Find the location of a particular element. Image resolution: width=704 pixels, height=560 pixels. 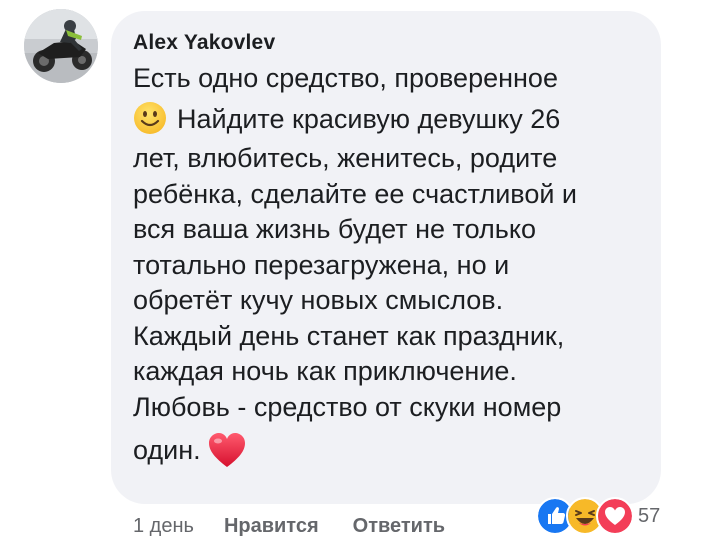

author-name: Alex Yakovlev is located at coordinates (383, 43).